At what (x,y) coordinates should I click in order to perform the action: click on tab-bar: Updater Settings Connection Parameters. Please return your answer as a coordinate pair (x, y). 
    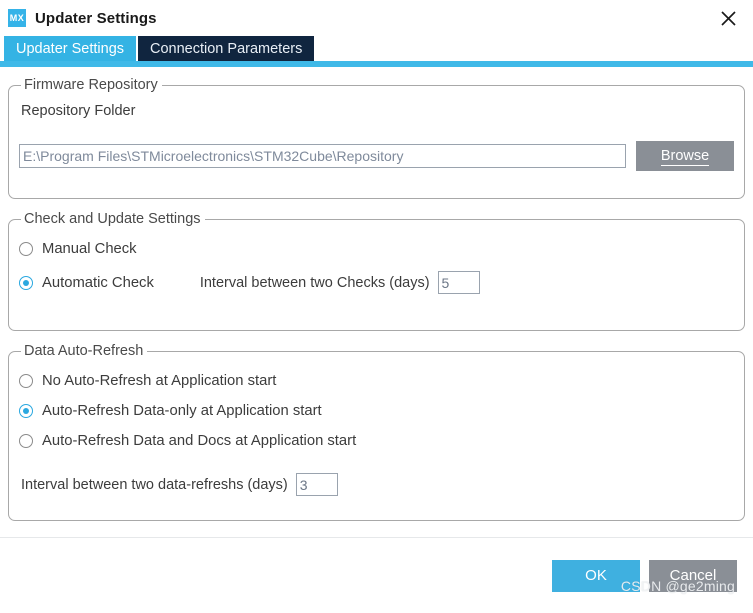
    Looking at the image, I should click on (376, 48).